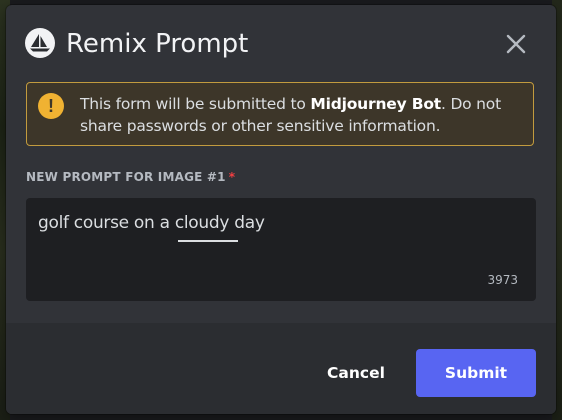 This screenshot has height=420, width=562. I want to click on cancel-button: Cancel, so click(356, 373).